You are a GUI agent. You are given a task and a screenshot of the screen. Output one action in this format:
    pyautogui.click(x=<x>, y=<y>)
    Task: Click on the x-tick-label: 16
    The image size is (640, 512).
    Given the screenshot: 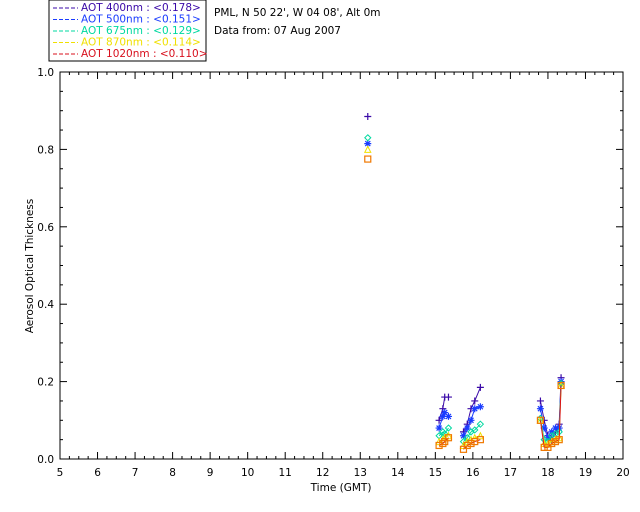 What is the action you would take?
    pyautogui.click(x=473, y=473)
    